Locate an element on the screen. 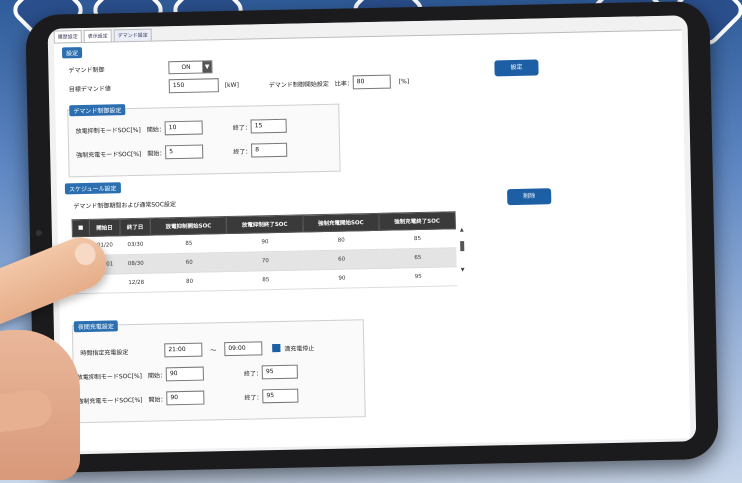 This screenshot has height=483, width=742. arrow-up-icon: ▲ is located at coordinates (462, 230).